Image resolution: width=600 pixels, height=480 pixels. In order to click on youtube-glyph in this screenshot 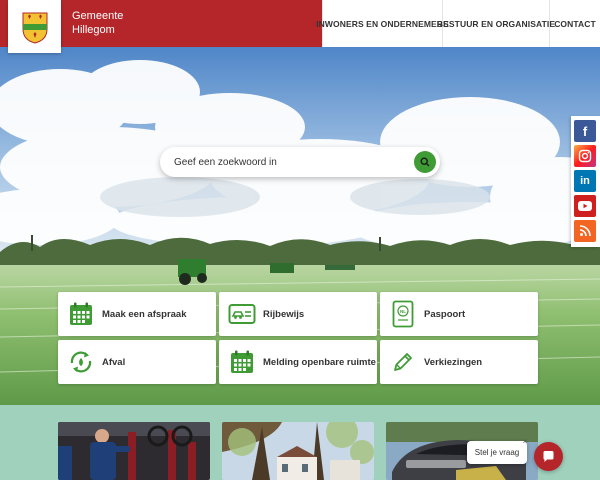, I will do `click(585, 206)`.